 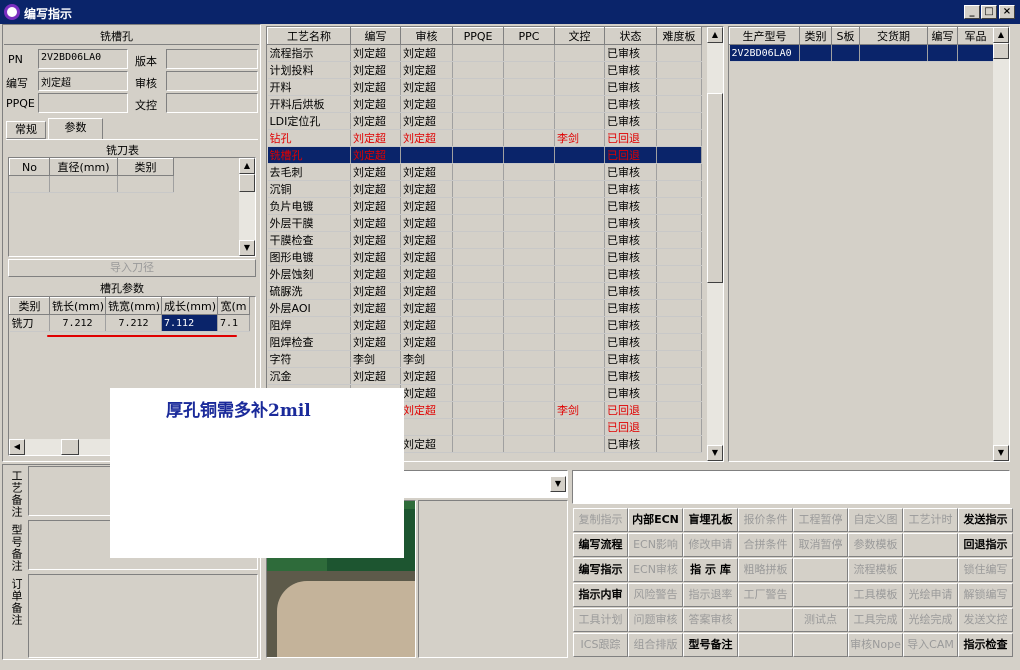 What do you see at coordinates (985, 570) in the screenshot?
I see `action-button: 锁住编写` at bounding box center [985, 570].